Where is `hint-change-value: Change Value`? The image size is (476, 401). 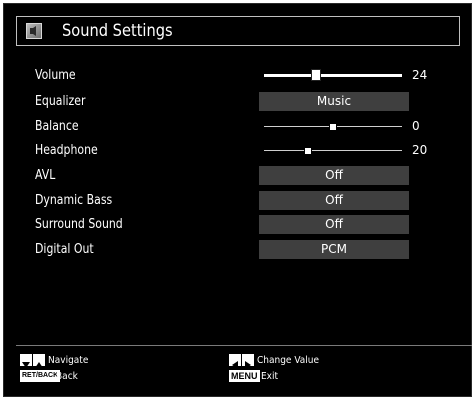 hint-change-value: Change Value is located at coordinates (304, 361).